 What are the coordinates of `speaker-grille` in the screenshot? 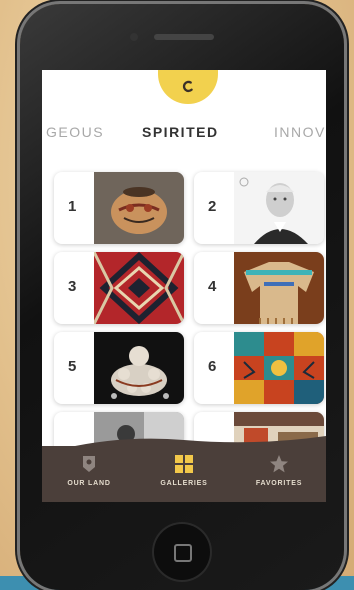 It's located at (184, 37).